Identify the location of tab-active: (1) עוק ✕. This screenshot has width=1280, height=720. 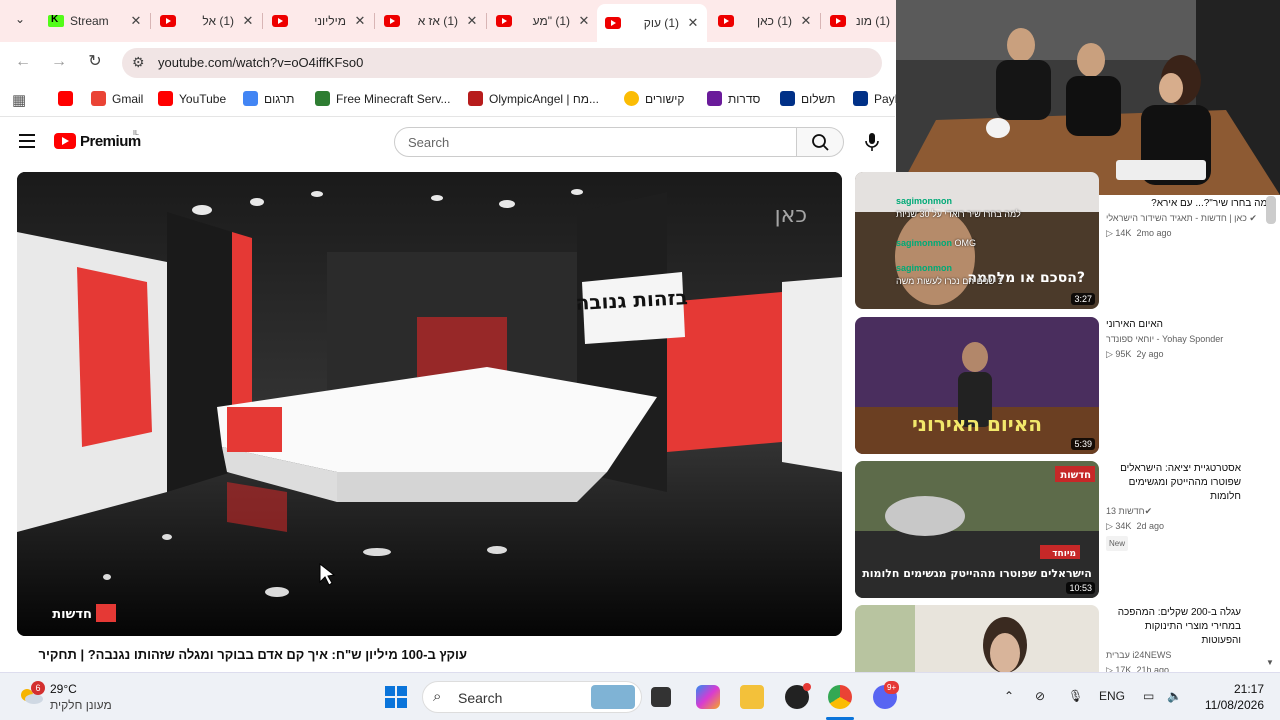
(652, 23).